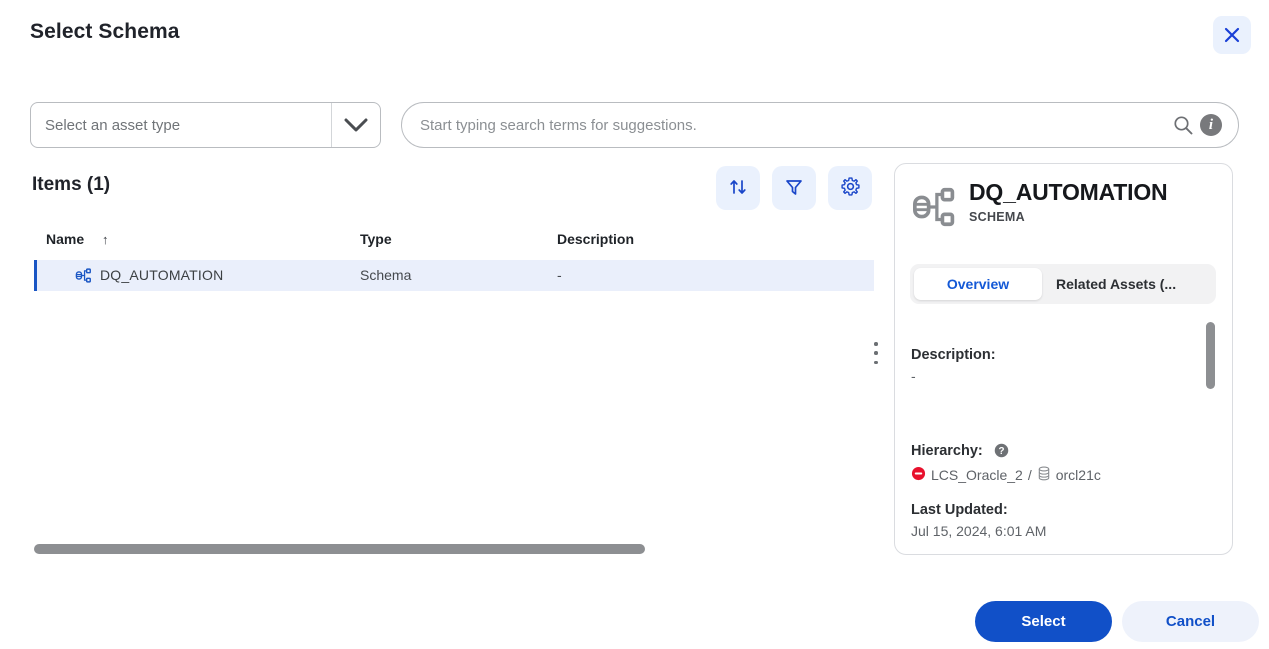 Image resolution: width=1269 pixels, height=649 pixels. Describe the element at coordinates (1211, 125) in the screenshot. I see `info-icon: i` at that location.